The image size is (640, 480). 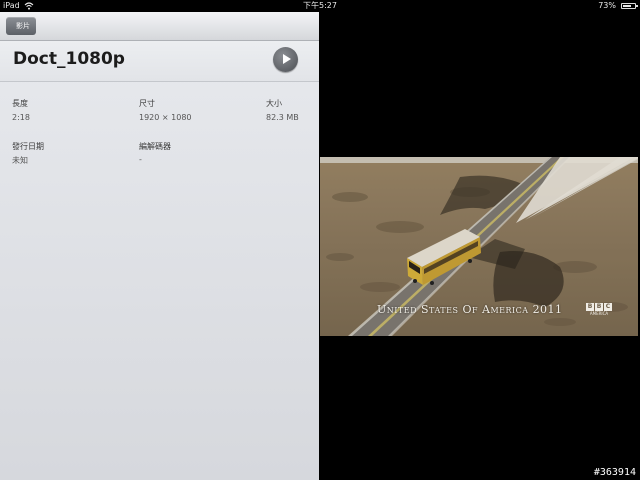 I want to click on bbc-logo-blocks: B B C, so click(x=599, y=307).